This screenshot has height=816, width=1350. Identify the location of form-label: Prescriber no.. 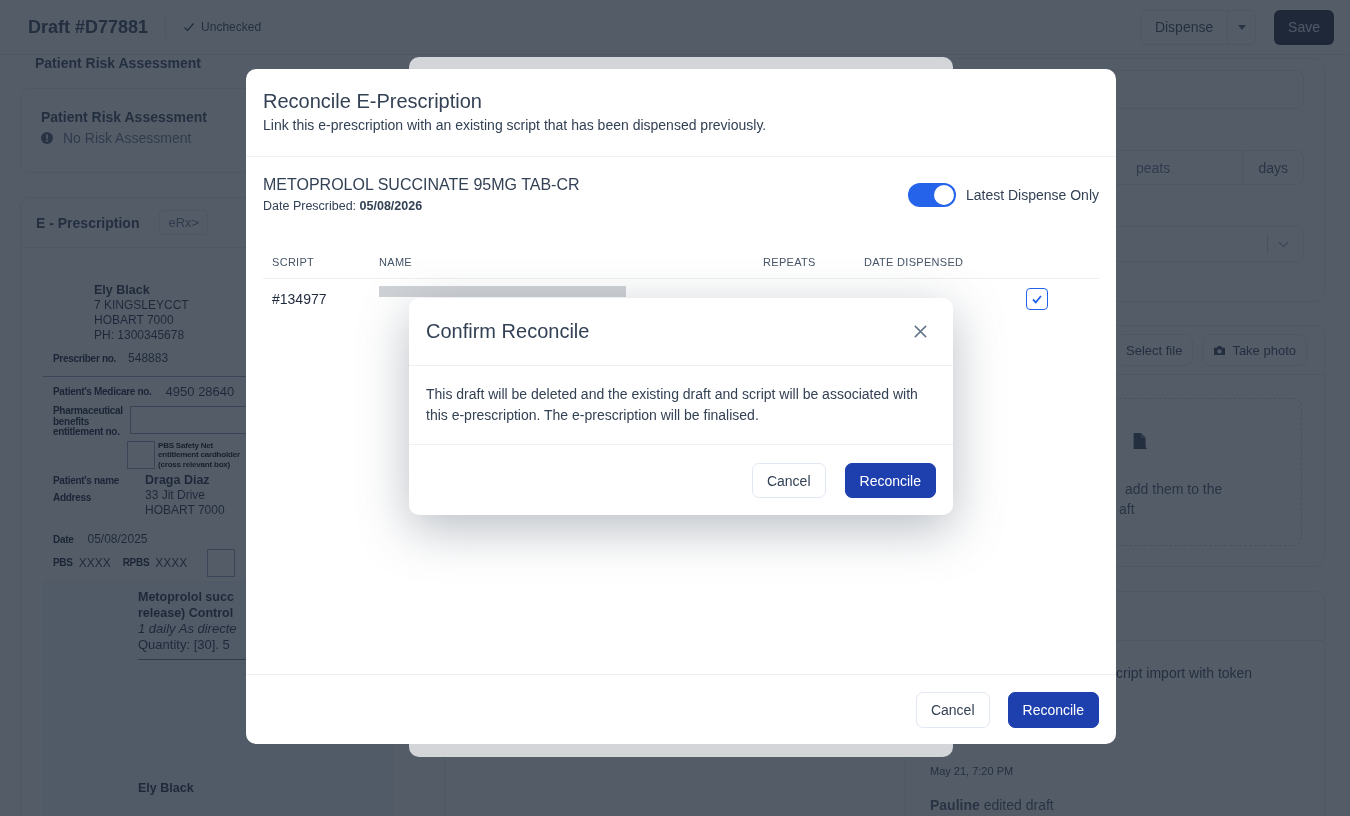
(85, 358).